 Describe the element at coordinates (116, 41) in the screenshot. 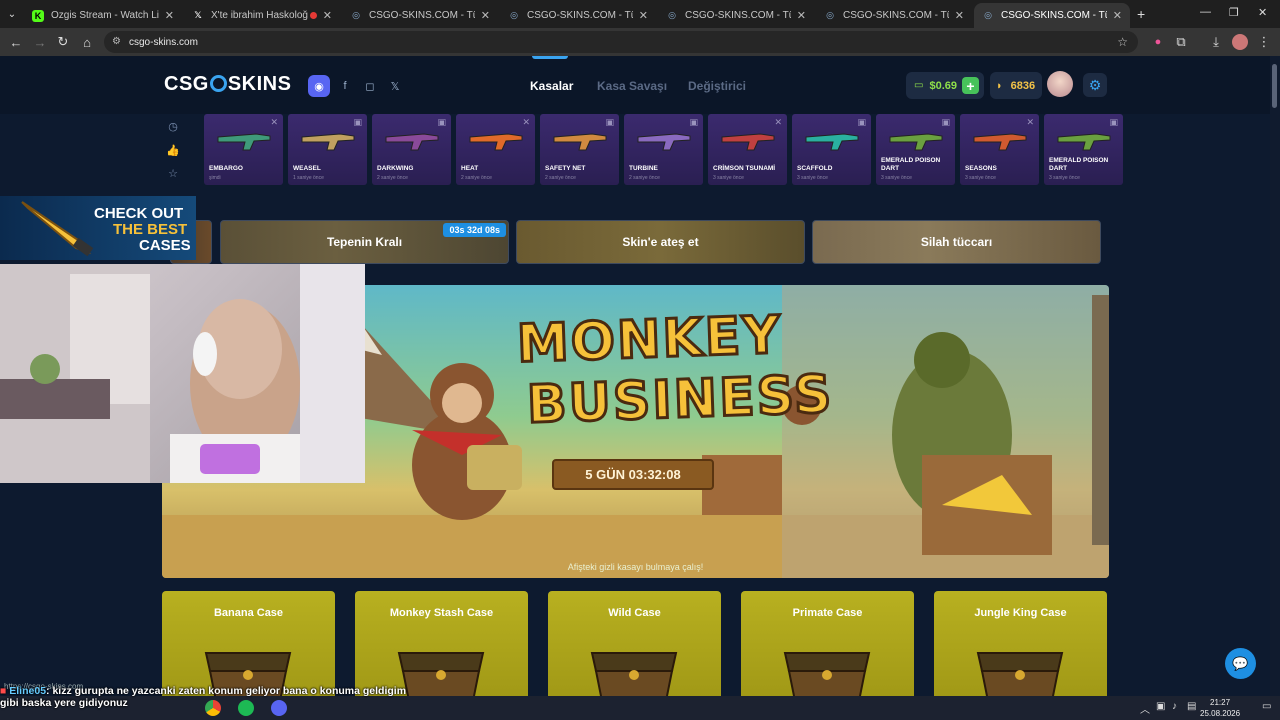

I see `site-info-icon: ⚙` at that location.